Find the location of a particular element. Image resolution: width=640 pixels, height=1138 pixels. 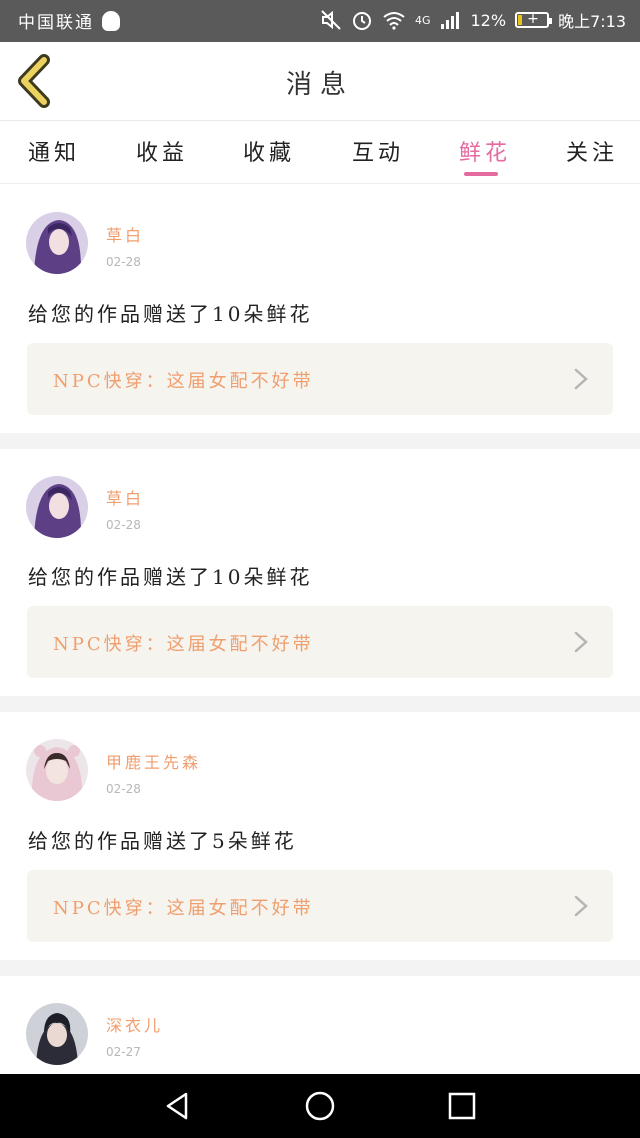

recents-square-icon is located at coordinates (462, 1106).